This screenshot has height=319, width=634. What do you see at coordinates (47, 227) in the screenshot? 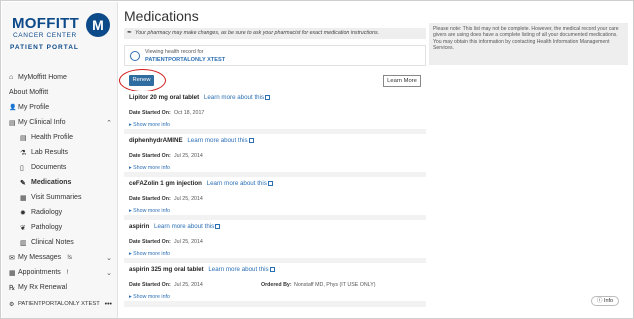
I see `sidebar-item-label: Pathology` at bounding box center [47, 227].